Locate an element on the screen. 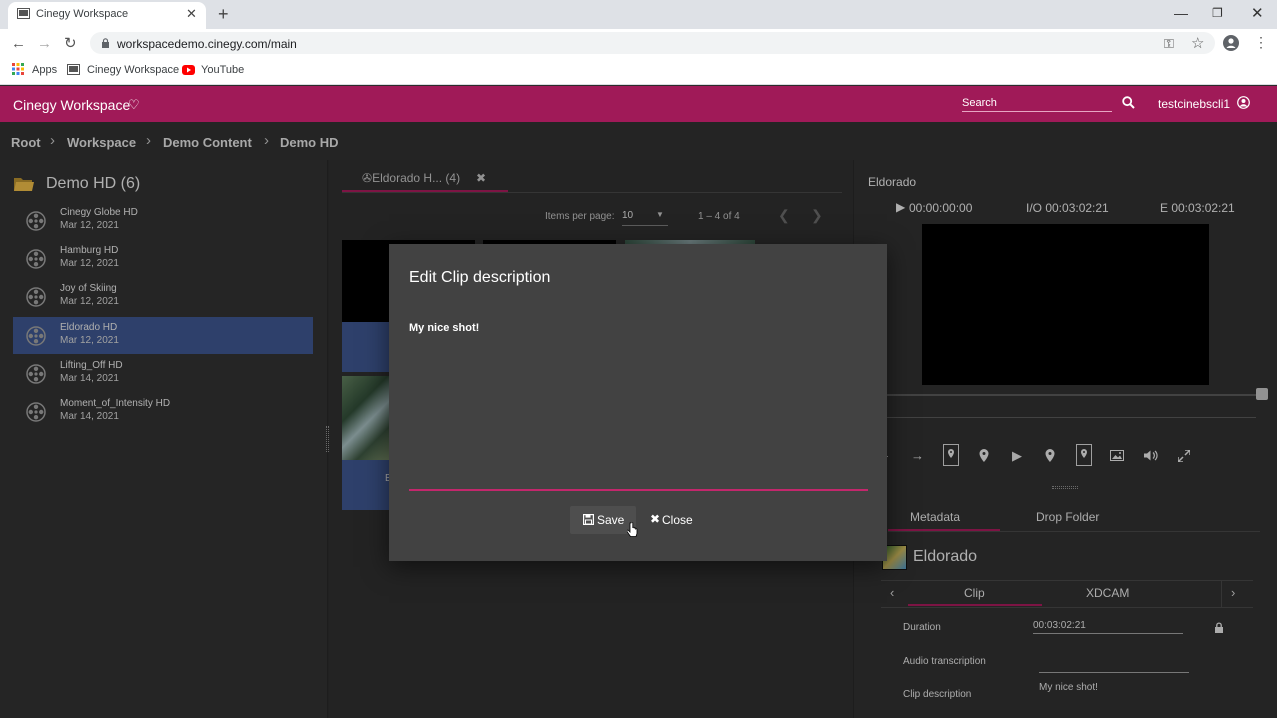 The image size is (1277, 718). textarea-underline is located at coordinates (638, 490).